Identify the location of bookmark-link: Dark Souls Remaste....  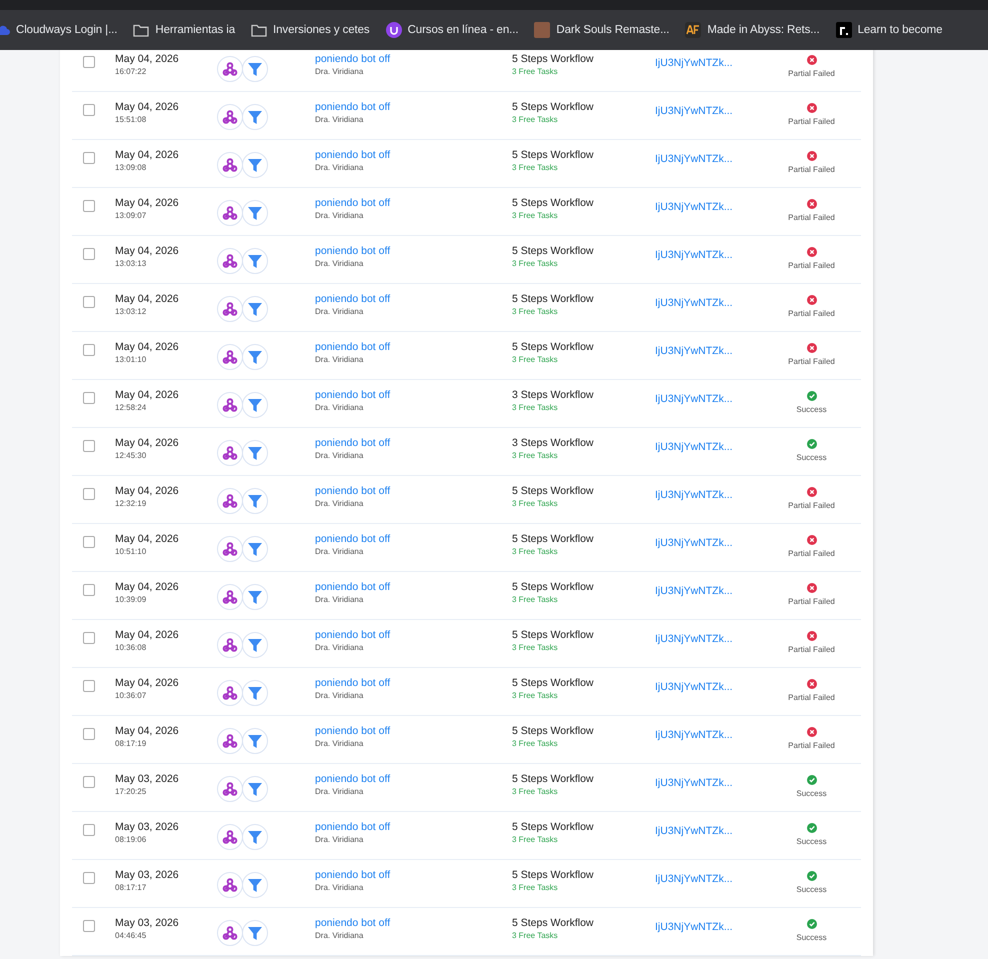
(602, 30).